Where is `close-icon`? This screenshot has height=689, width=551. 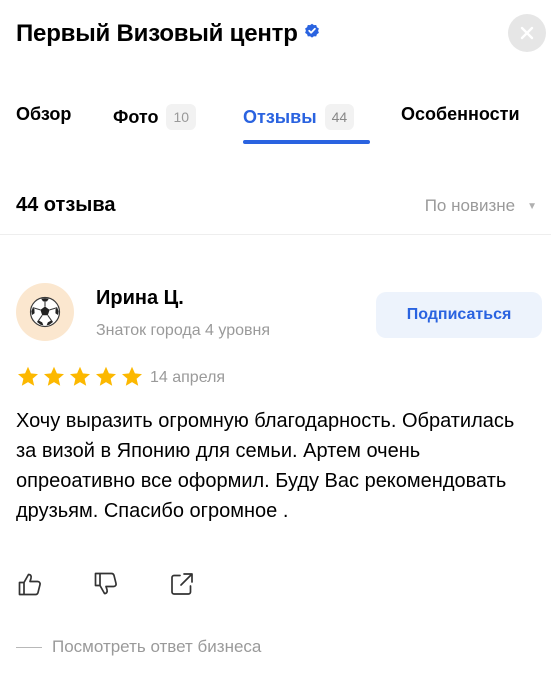
close-icon is located at coordinates (527, 33).